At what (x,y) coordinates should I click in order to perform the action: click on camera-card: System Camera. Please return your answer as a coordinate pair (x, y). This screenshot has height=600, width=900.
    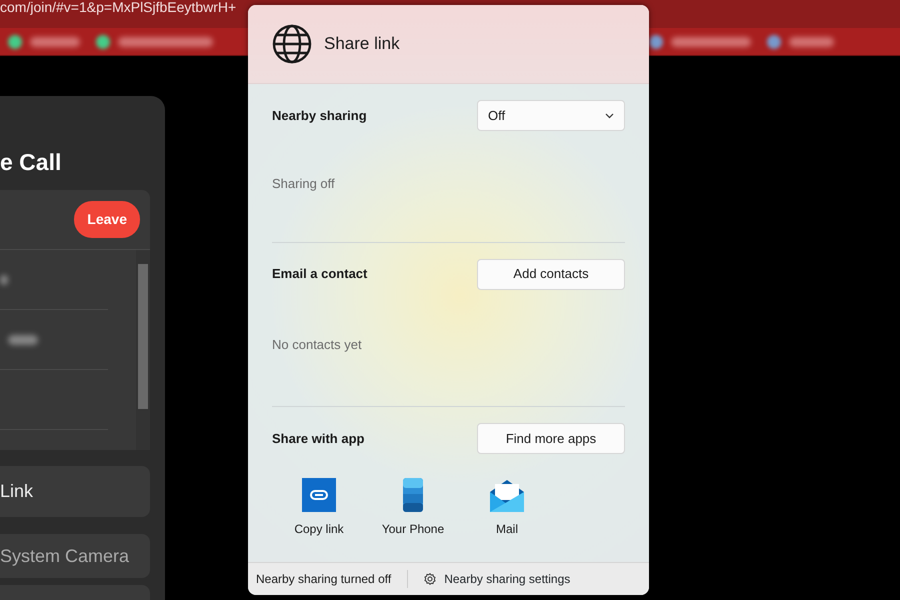
    Looking at the image, I should click on (75, 556).